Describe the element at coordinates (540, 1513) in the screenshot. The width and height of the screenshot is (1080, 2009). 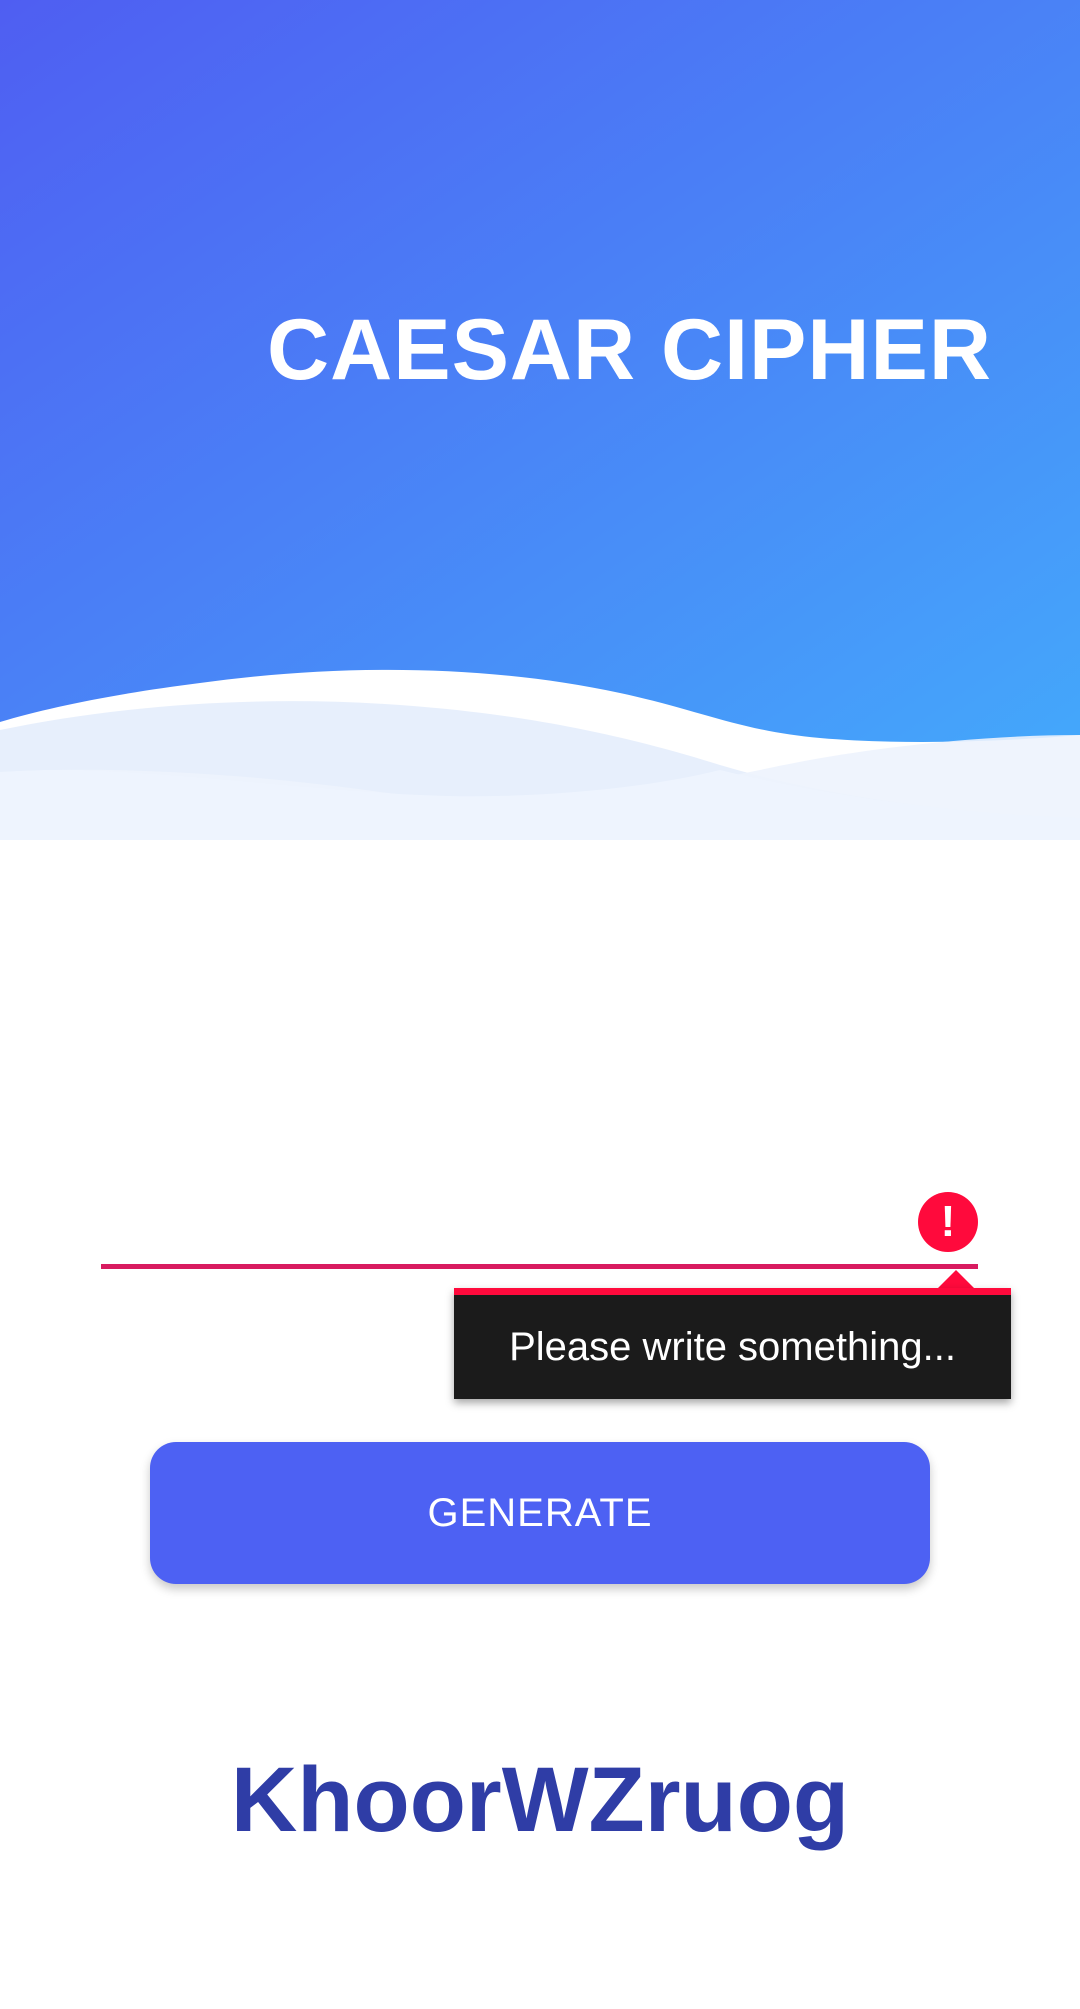
I see `generate-button: GENERATE` at that location.